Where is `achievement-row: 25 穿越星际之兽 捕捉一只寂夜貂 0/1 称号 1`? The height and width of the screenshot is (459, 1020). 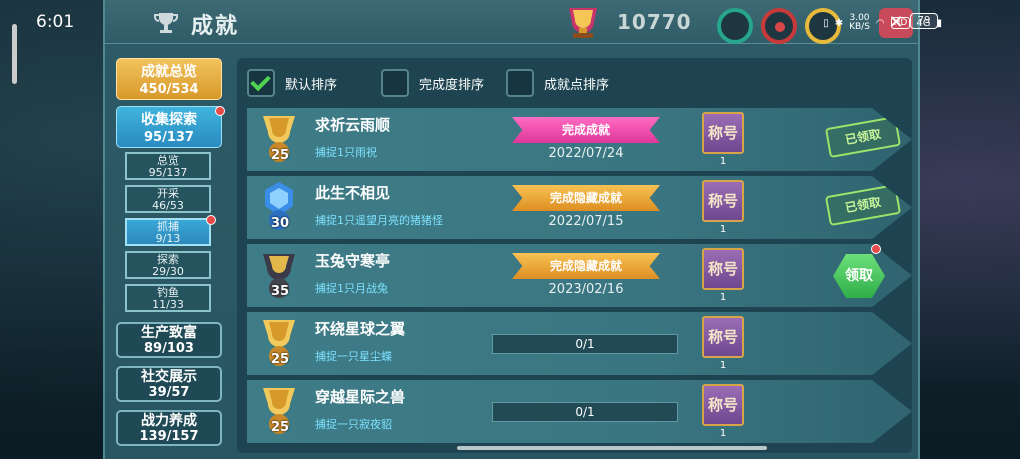
achievement-row: 25 穿越星际之兽 捕捉一只寂夜貂 0/1 称号 1 is located at coordinates (579, 411).